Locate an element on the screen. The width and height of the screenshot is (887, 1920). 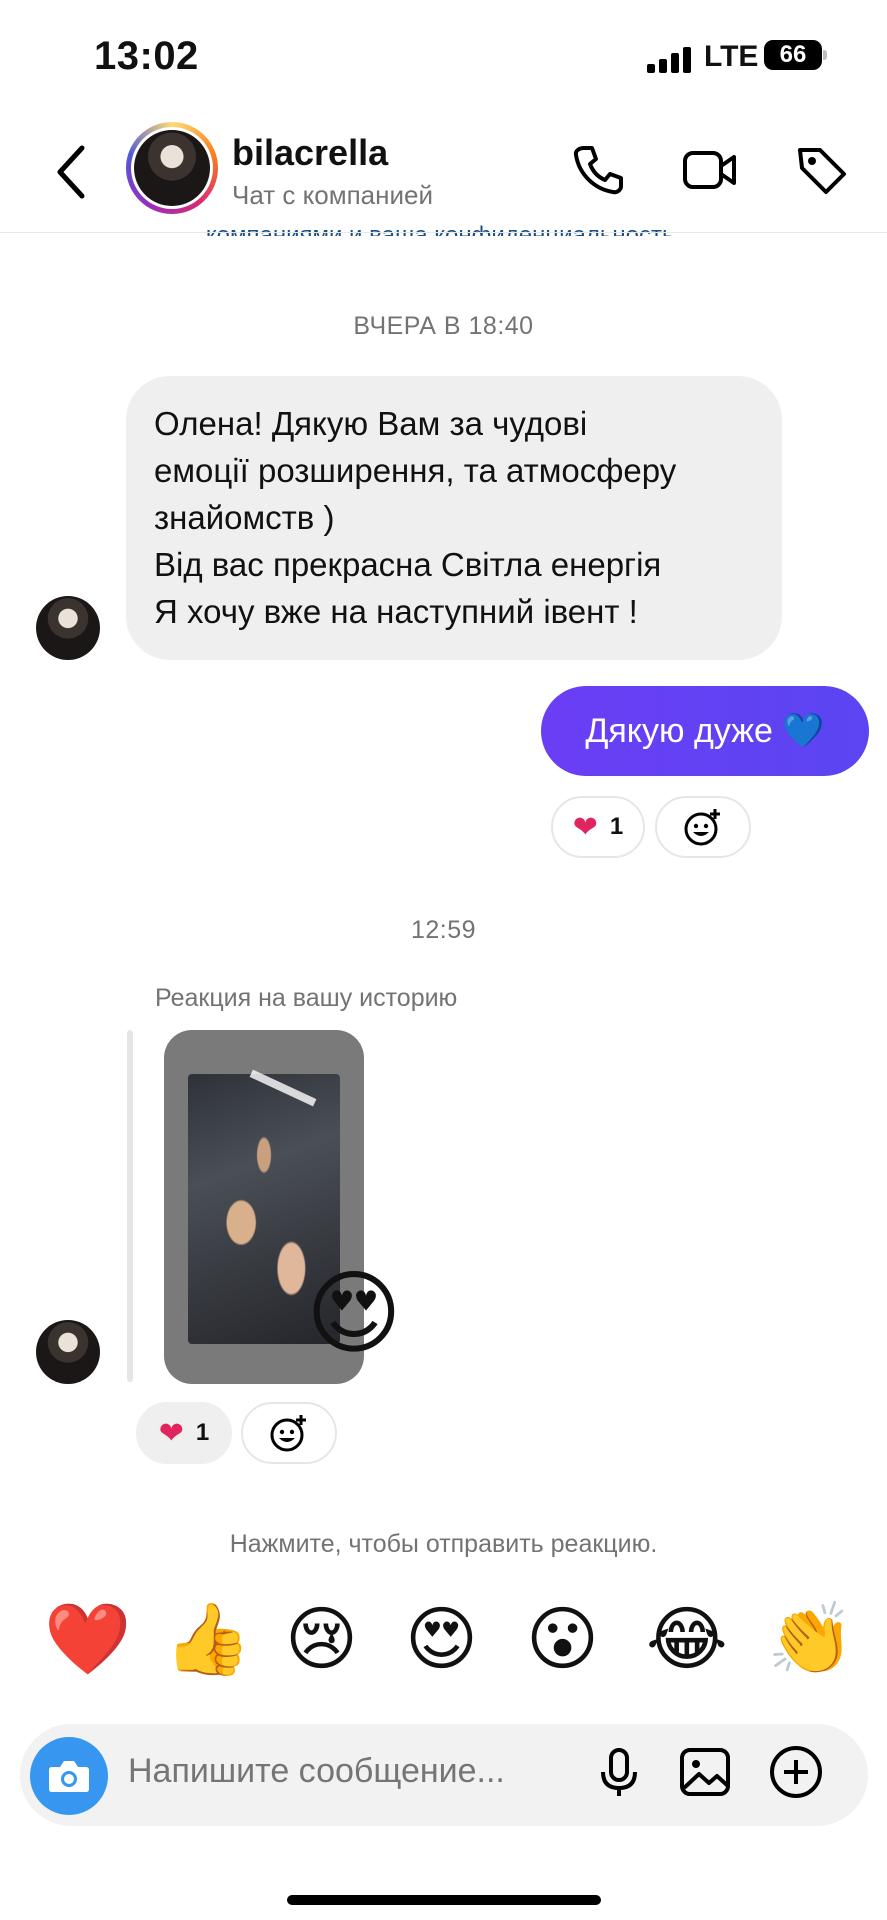
story-reaction-emoji: 😍 is located at coordinates (354, 1314).